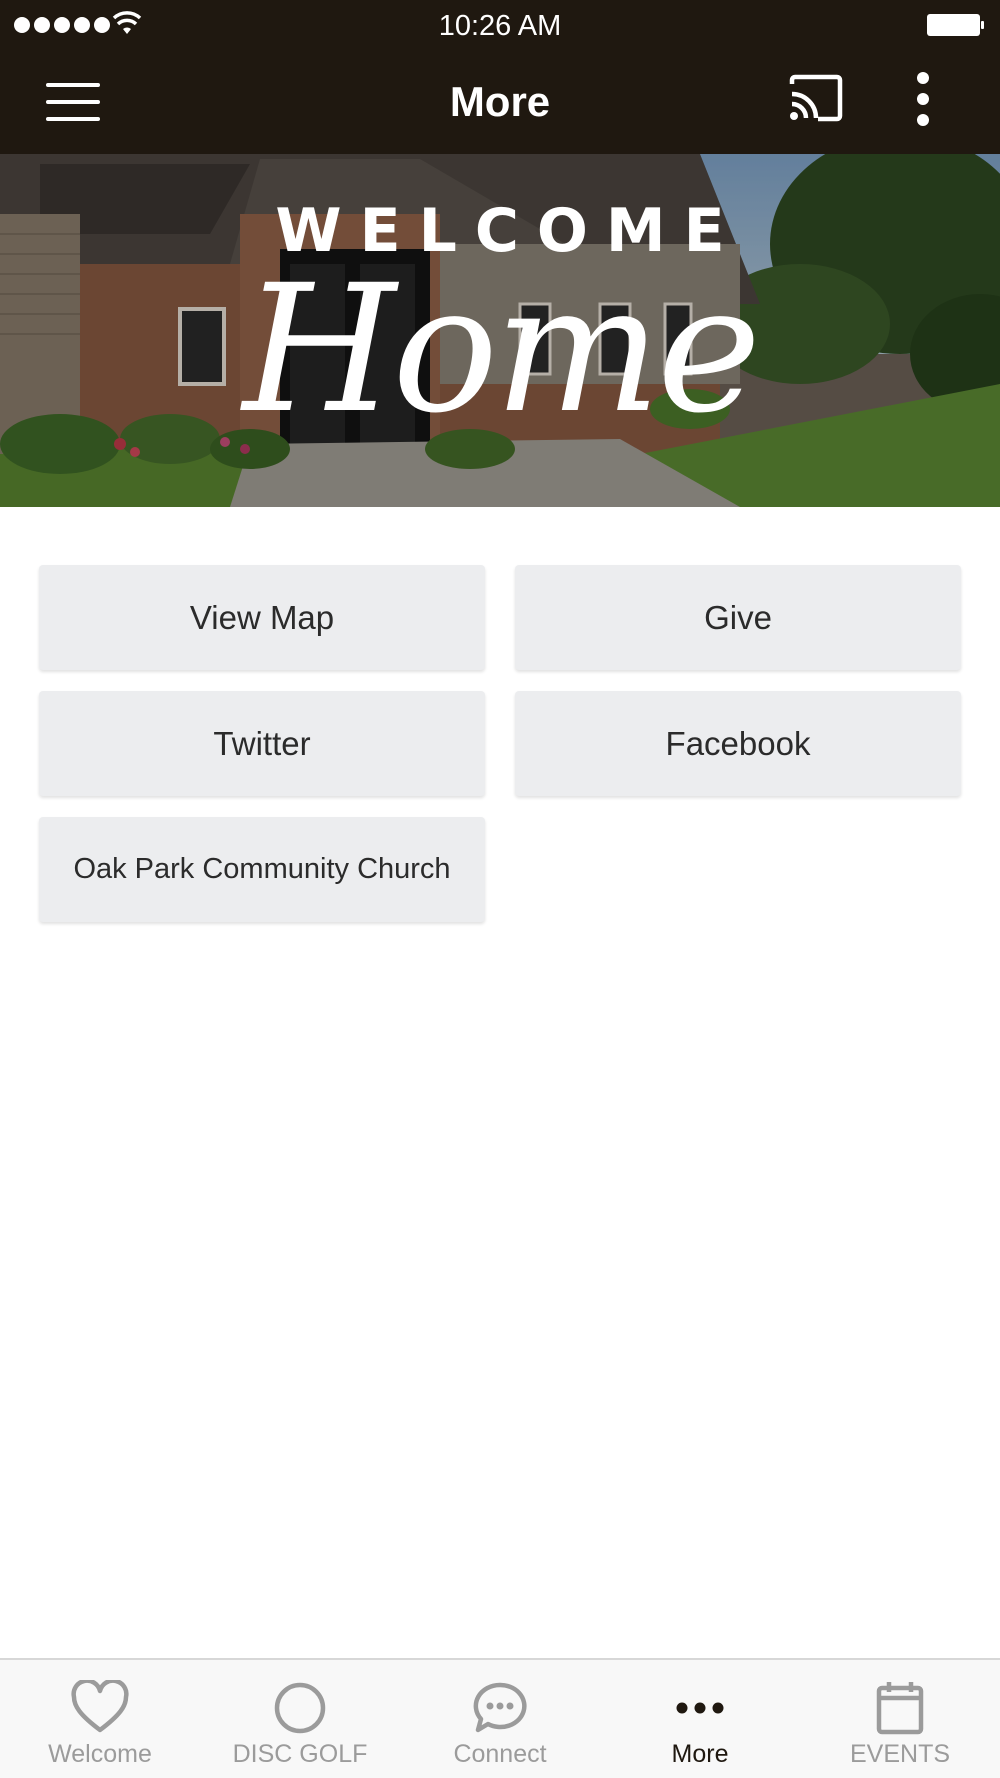 The width and height of the screenshot is (1000, 1778). I want to click on chat-bubble-icon, so click(500, 1707).